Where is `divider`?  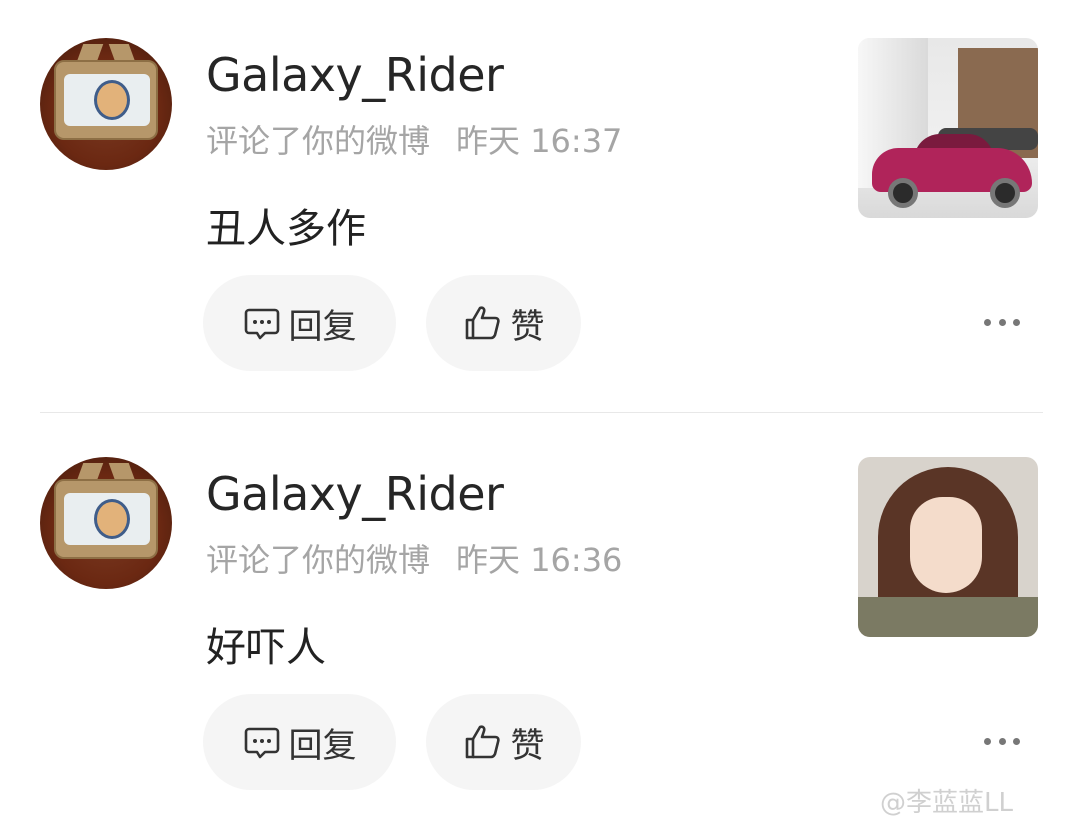
divider is located at coordinates (541, 412).